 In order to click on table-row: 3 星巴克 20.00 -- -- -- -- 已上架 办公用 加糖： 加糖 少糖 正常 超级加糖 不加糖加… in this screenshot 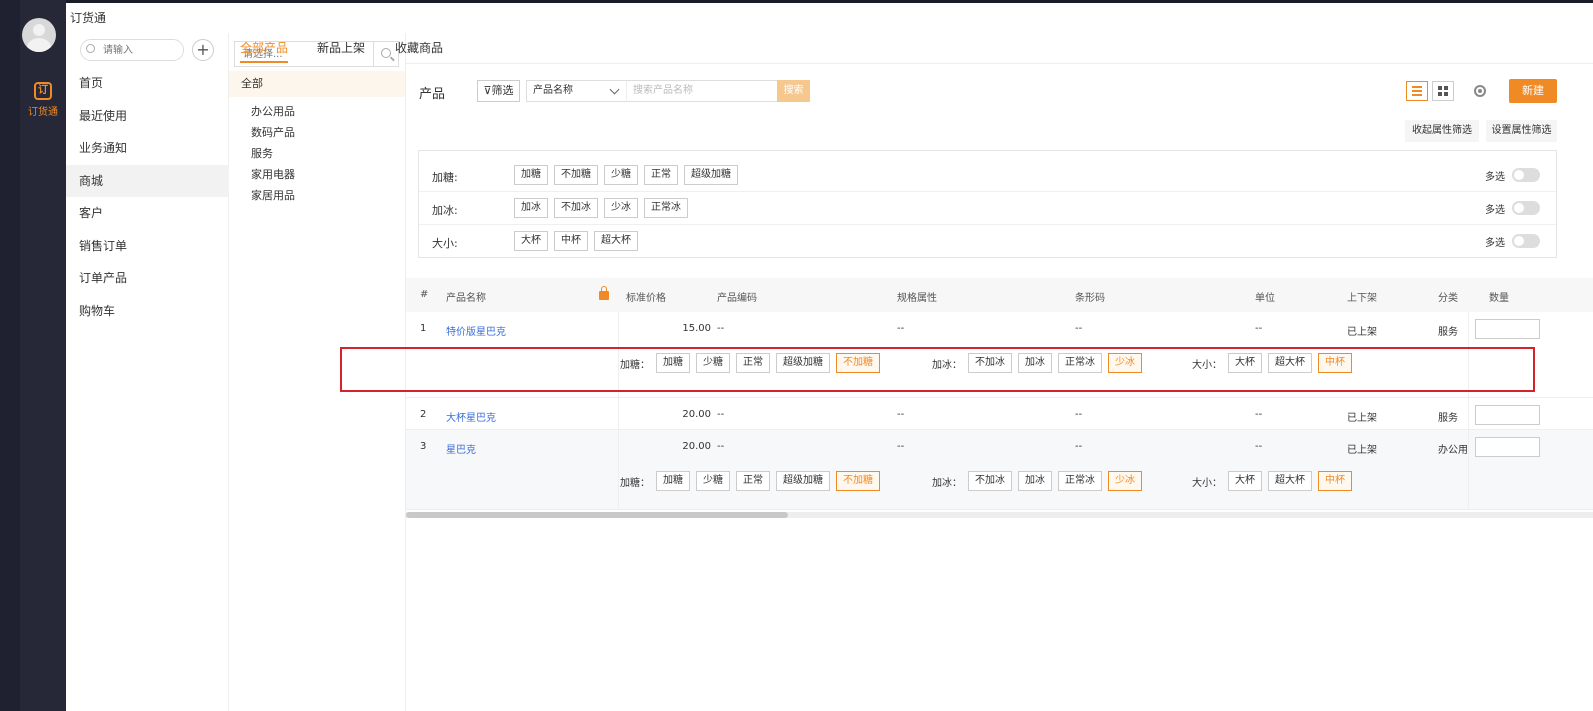, I will do `click(999, 470)`.